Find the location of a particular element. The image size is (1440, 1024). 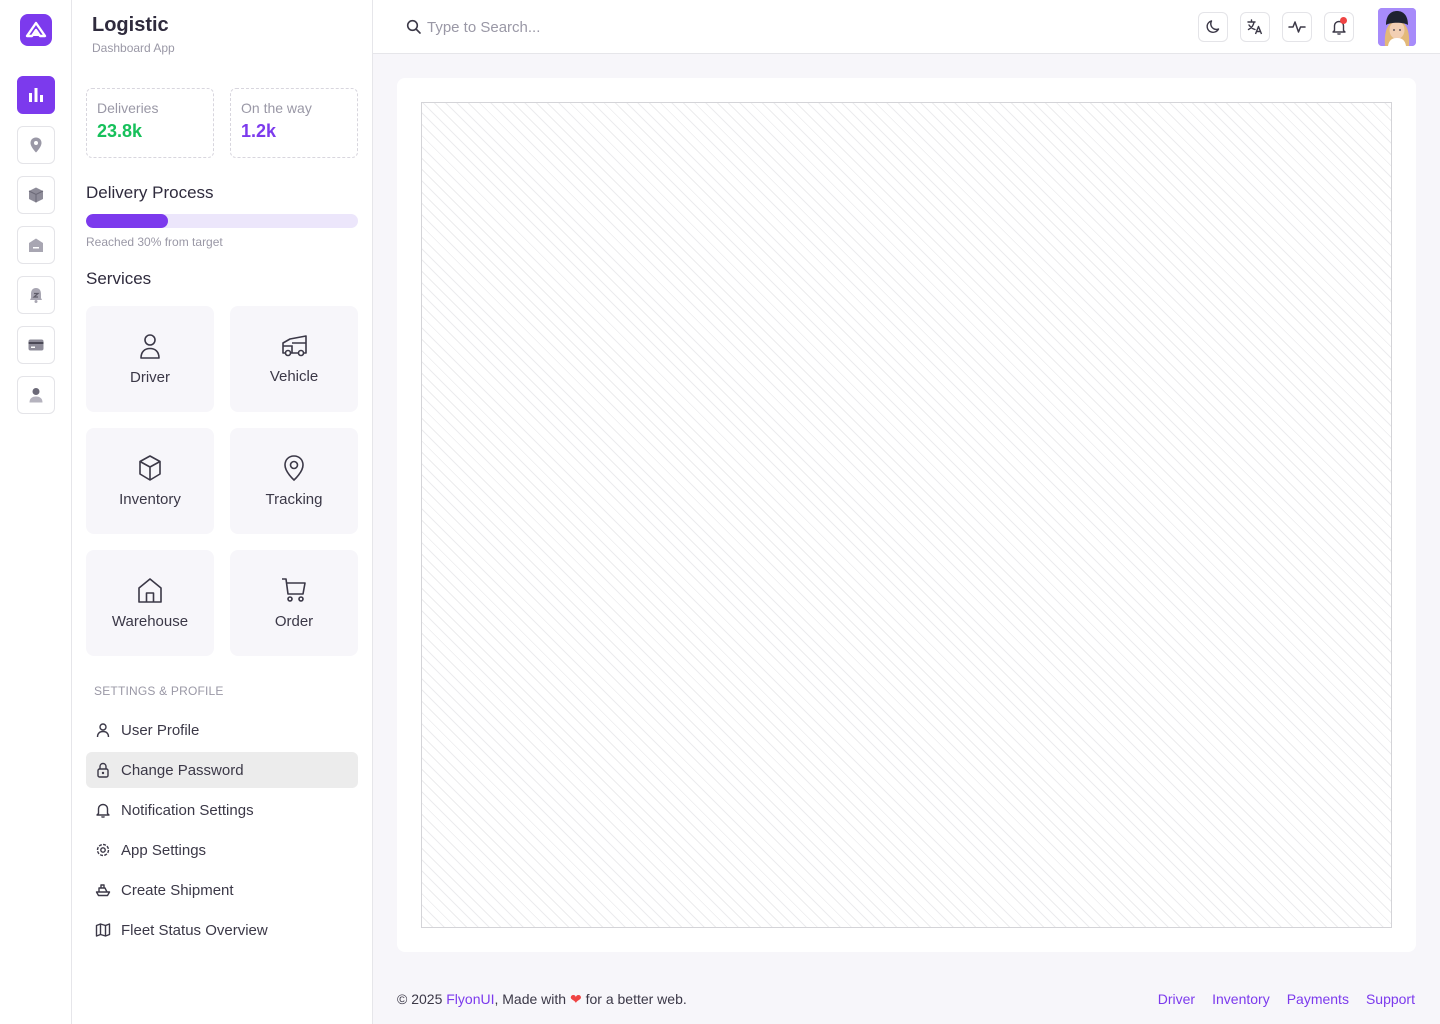

heart-icon: ❤ is located at coordinates (575, 999).